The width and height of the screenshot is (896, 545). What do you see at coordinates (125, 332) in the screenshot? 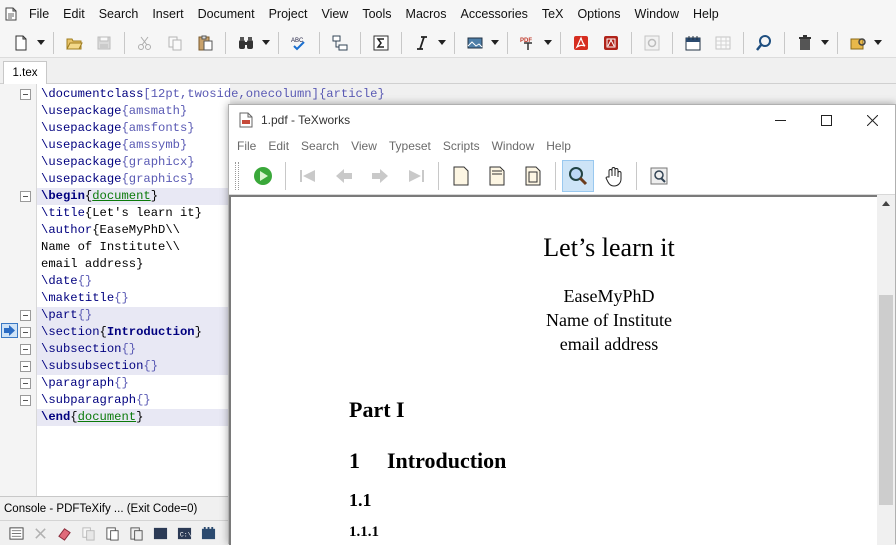
I see `code-line: \section{Introduction}` at bounding box center [125, 332].